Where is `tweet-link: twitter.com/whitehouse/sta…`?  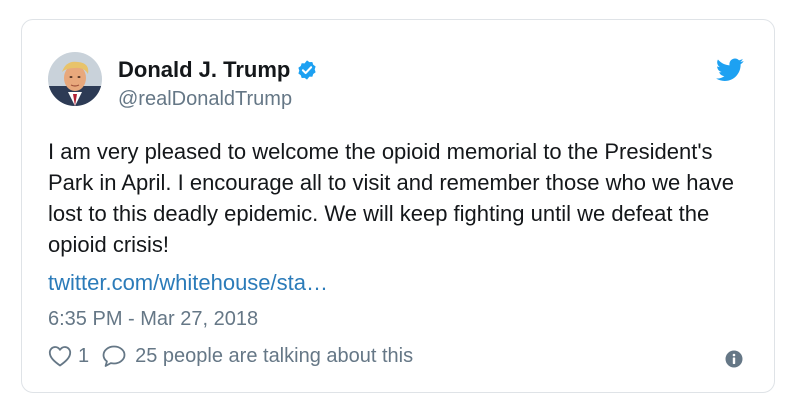 tweet-link: twitter.com/whitehouse/sta… is located at coordinates (188, 282).